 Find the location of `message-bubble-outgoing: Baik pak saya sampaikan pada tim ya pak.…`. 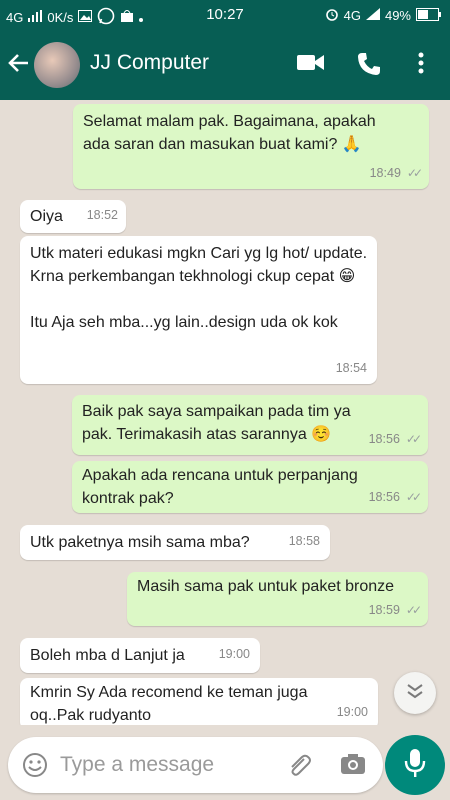

message-bubble-outgoing: Baik pak saya sampaikan pada tim ya pak.… is located at coordinates (250, 425).